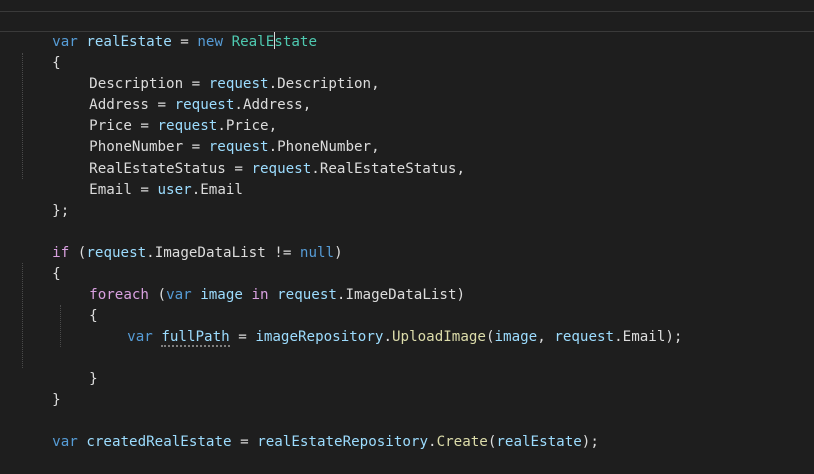 This screenshot has width=814, height=474. Describe the element at coordinates (39, 388) in the screenshot. I see `code-line-18: }` at that location.